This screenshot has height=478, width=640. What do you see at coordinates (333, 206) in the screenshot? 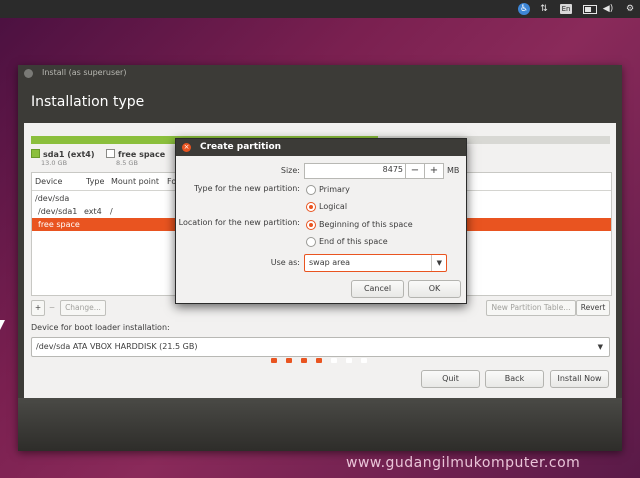
I see `type-logical-label: Logical` at bounding box center [333, 206].